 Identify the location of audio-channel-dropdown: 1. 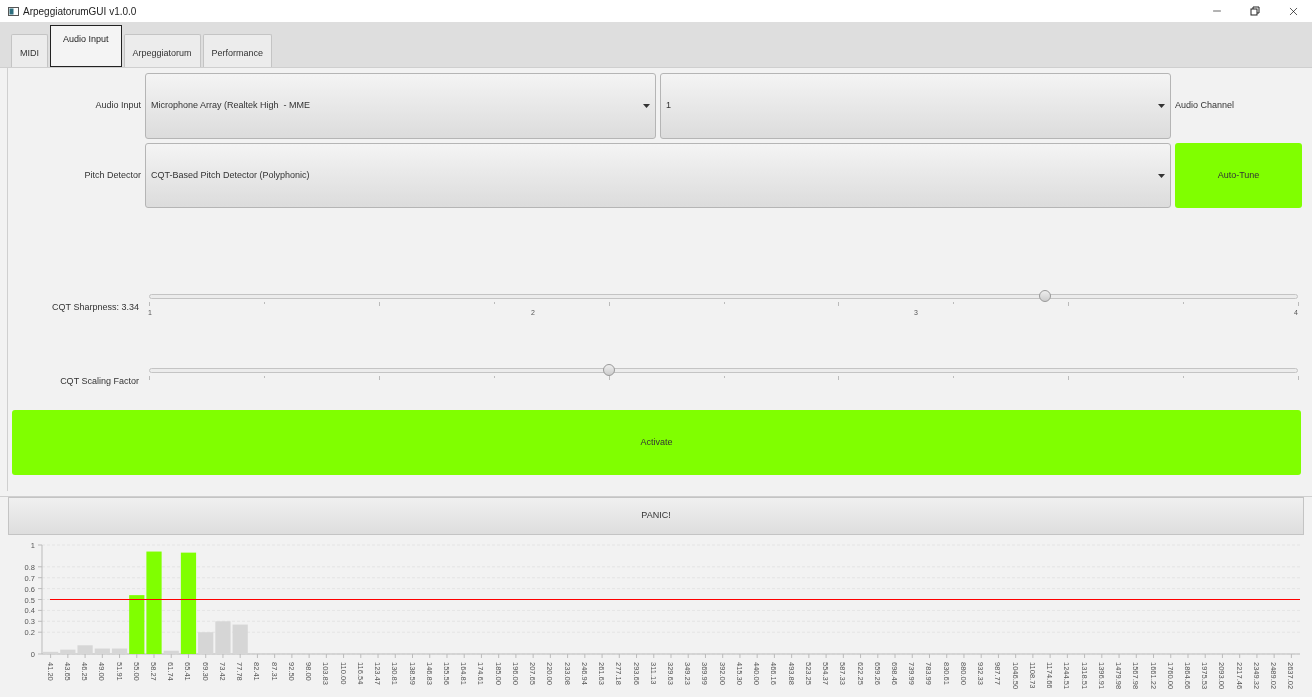
(915, 106).